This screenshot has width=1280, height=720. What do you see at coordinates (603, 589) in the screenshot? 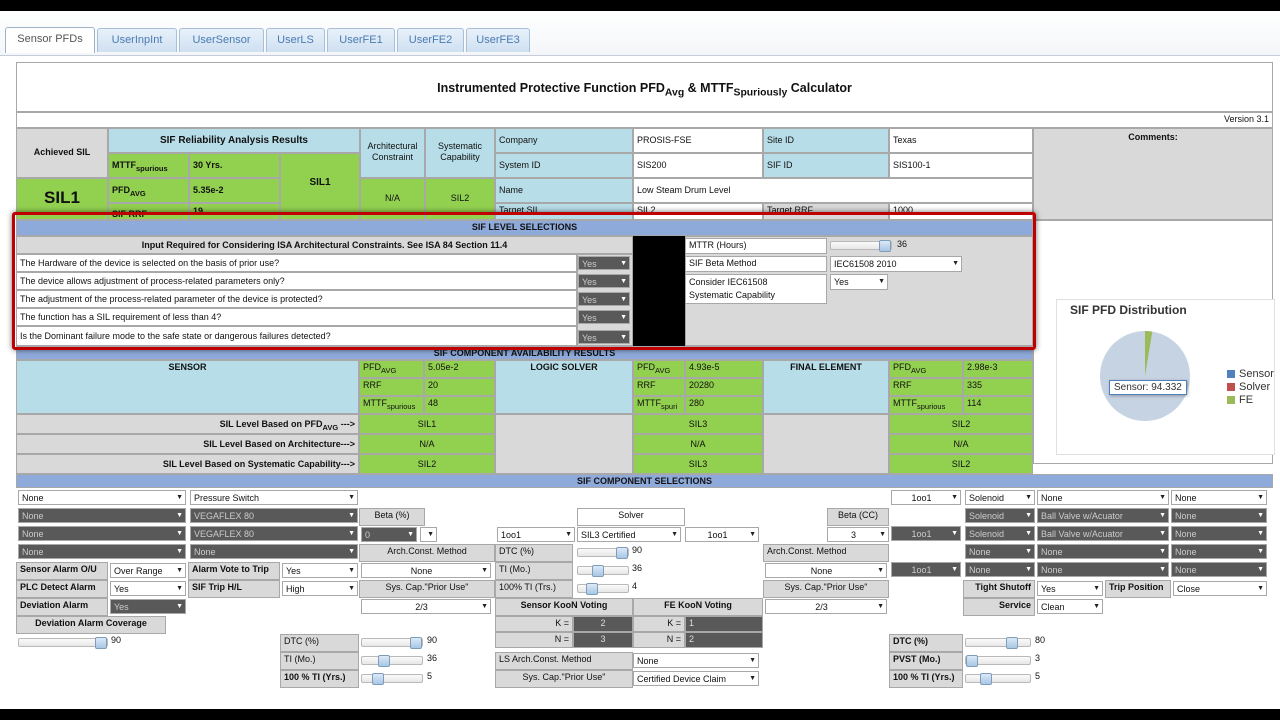
I see `solver-ti100-slider` at bounding box center [603, 589].